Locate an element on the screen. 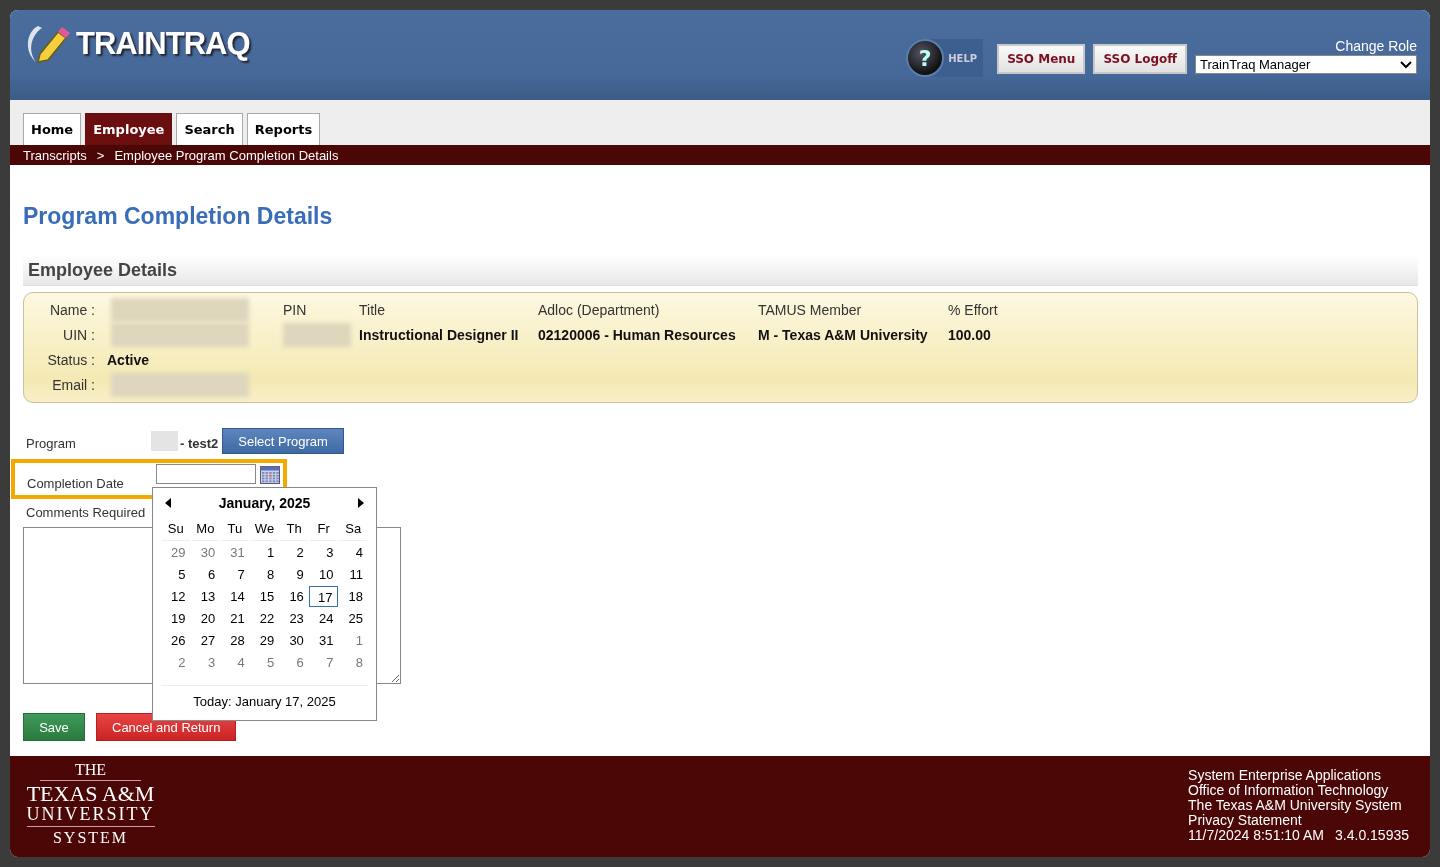  weekday-label: Fr is located at coordinates (323, 529).